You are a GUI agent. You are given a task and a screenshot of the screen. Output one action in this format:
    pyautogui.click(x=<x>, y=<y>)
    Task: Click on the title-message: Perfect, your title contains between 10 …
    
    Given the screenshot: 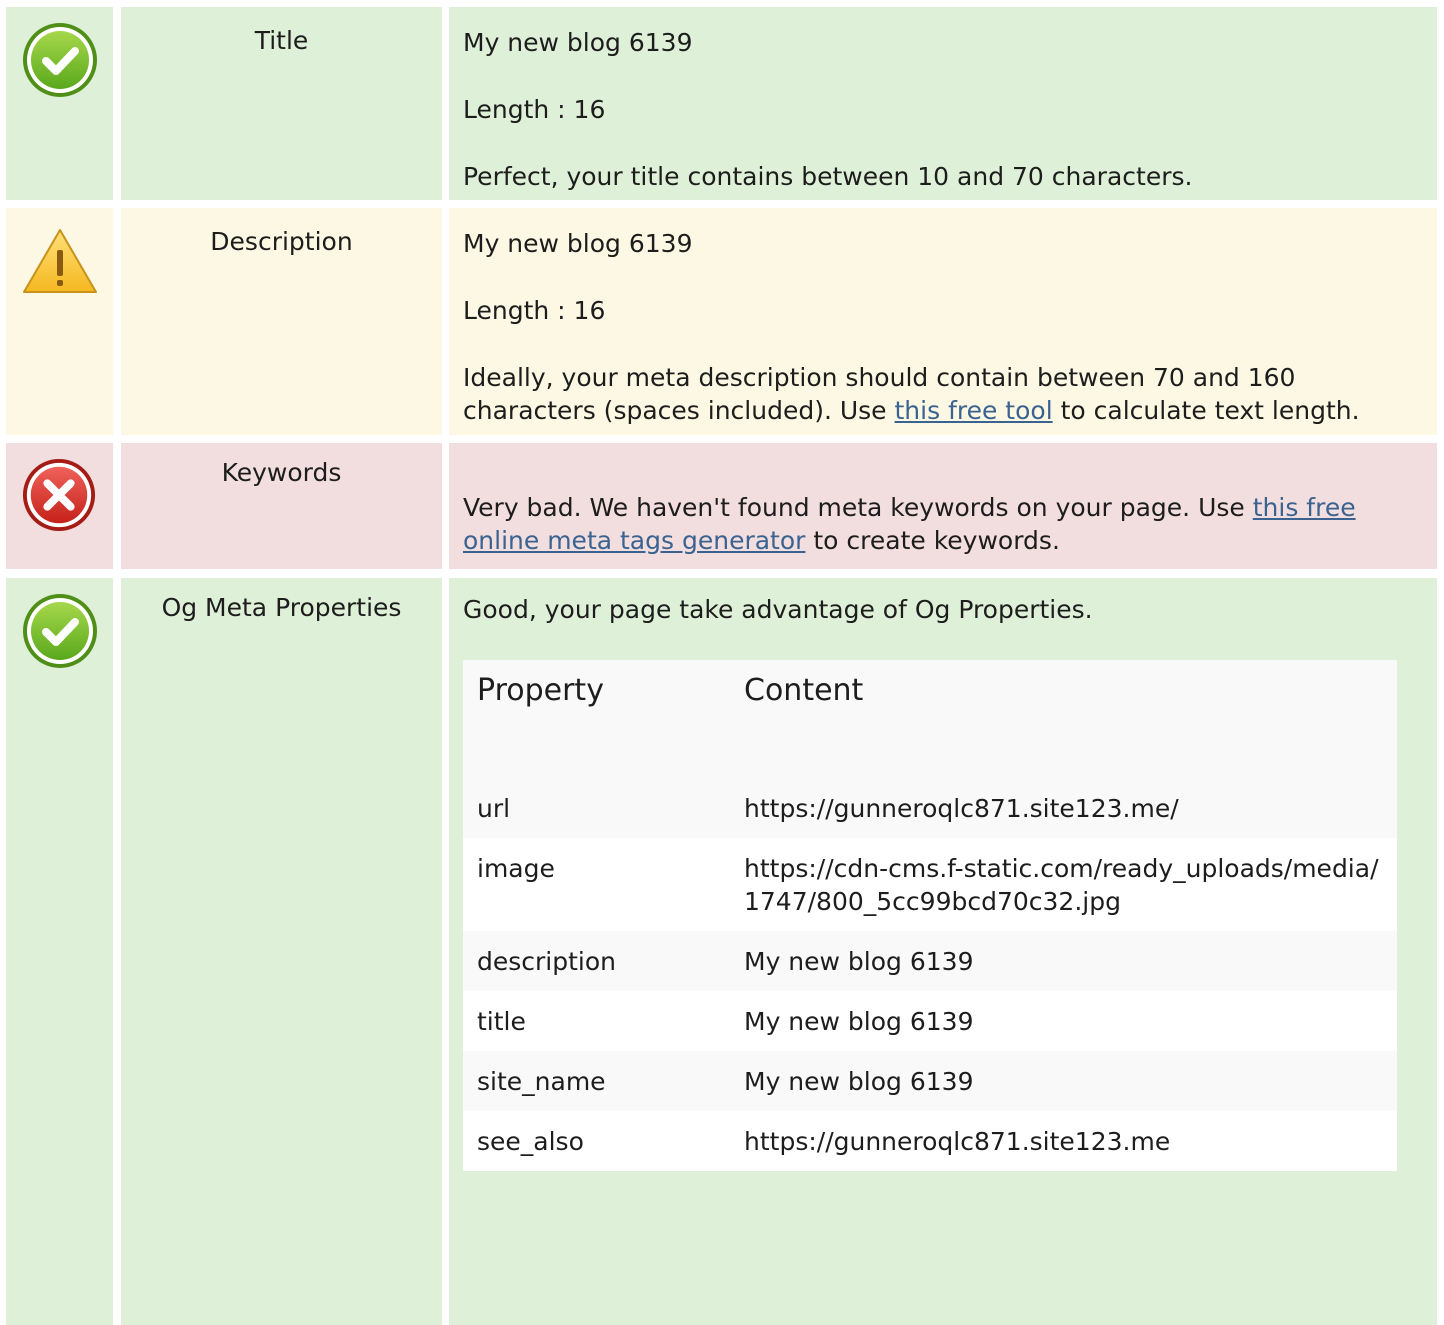 What is the action you would take?
    pyautogui.click(x=828, y=176)
    